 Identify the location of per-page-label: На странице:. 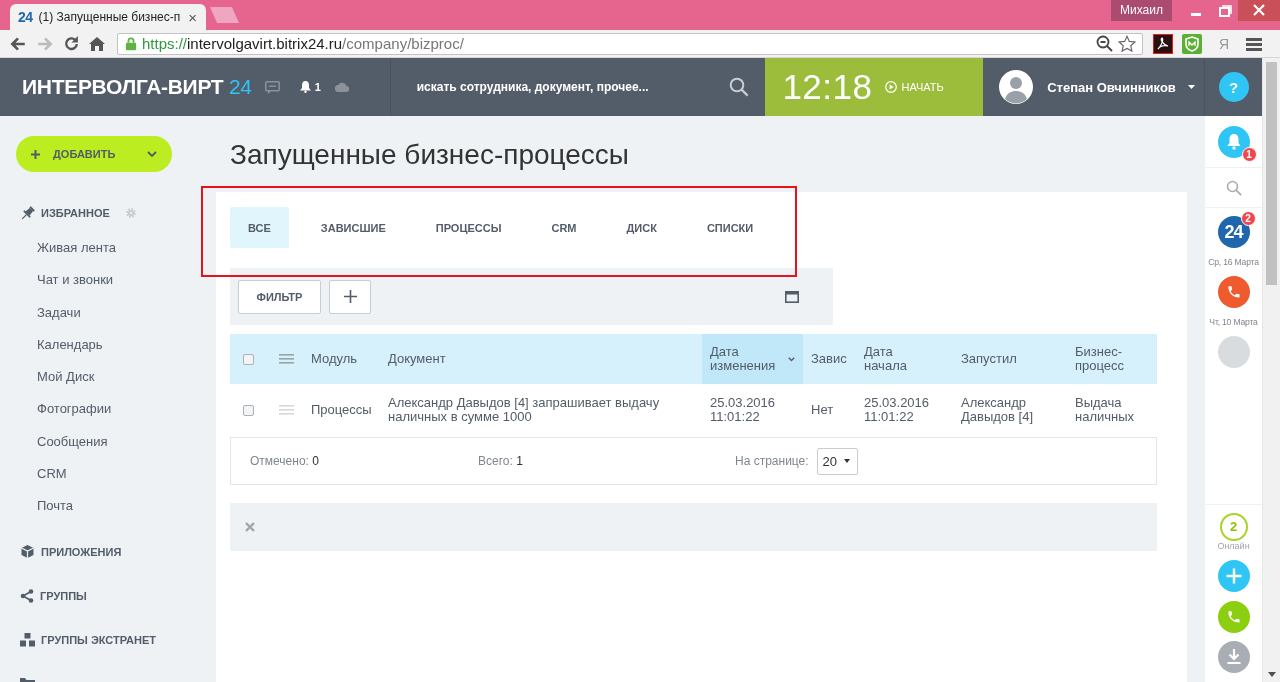
(772, 461).